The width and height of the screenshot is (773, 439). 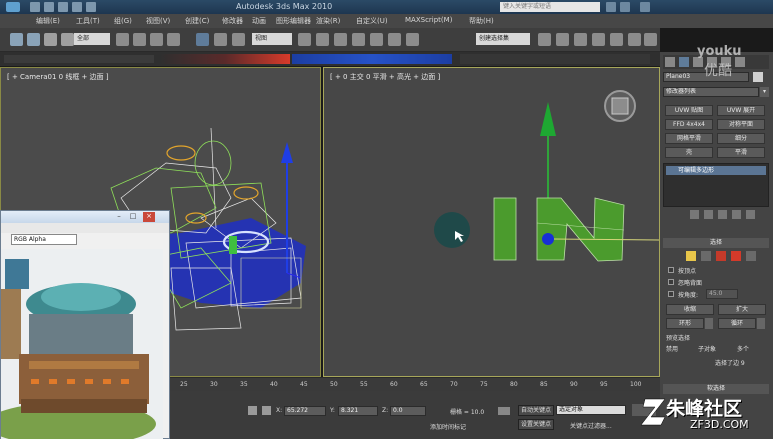 I want to click on pin-stack-icon, so click(x=694, y=214).